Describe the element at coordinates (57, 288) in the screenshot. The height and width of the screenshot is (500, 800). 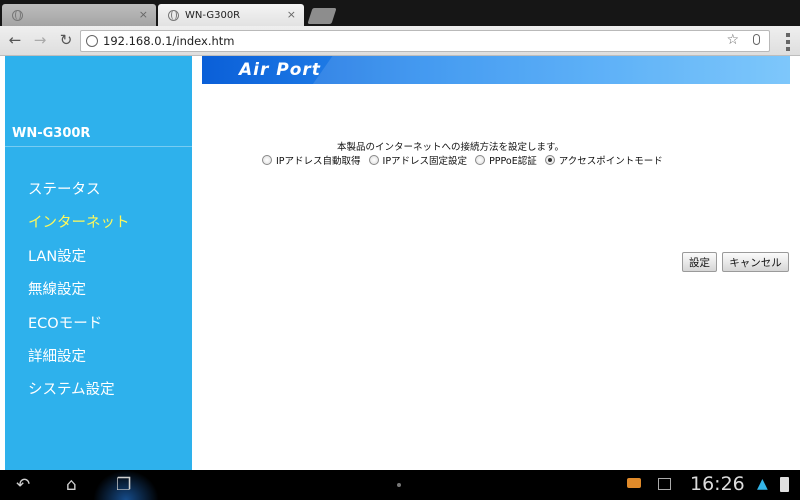
I see `sidebar-item-wireless: 無線設定` at that location.